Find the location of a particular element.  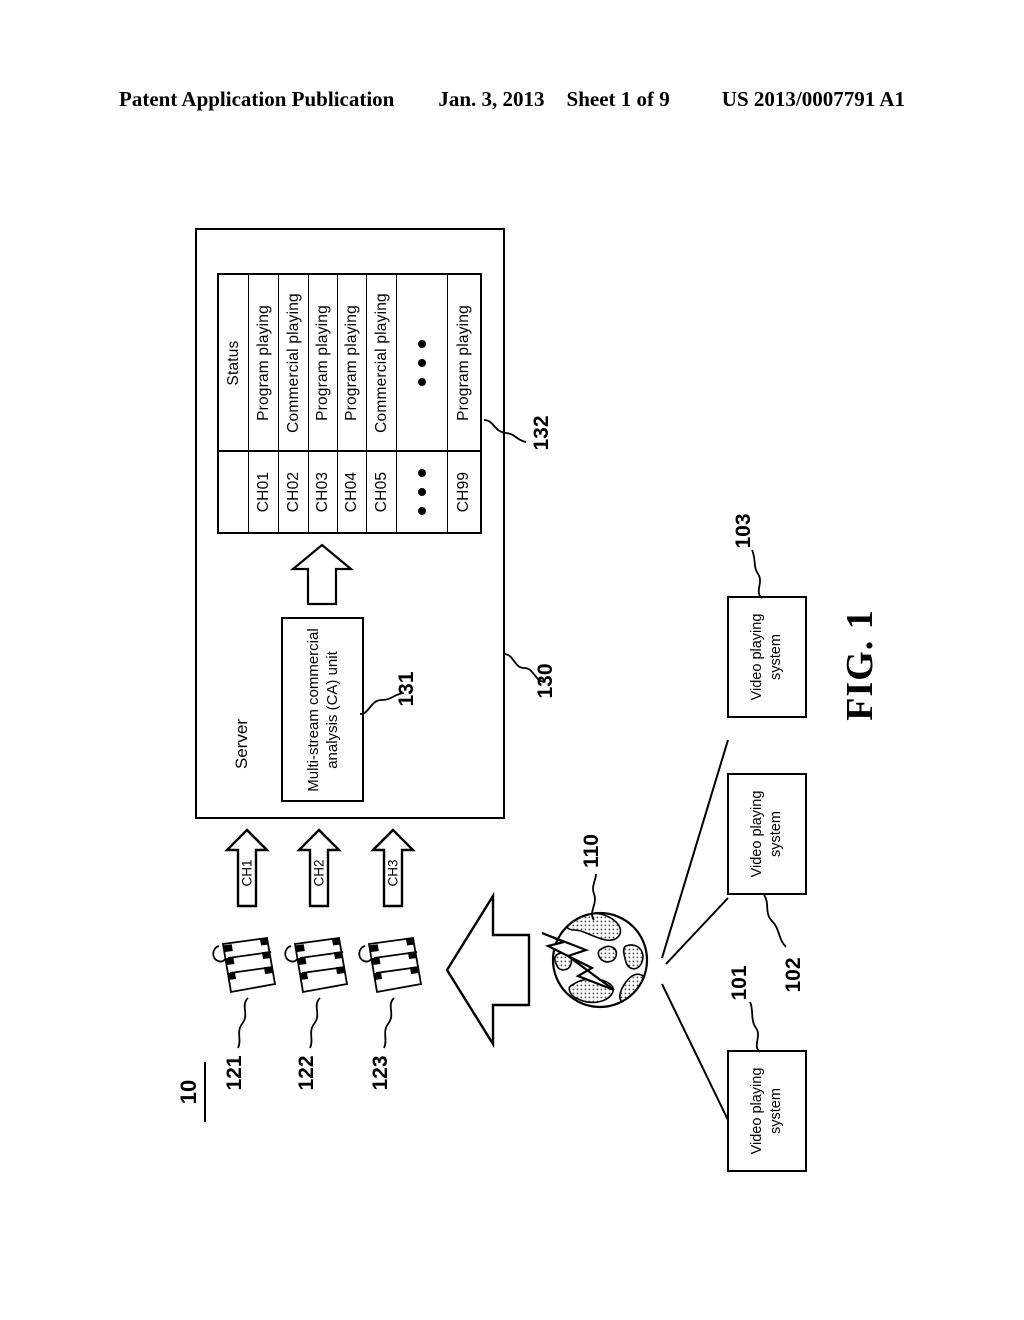

ref-number-130: 130 is located at coordinates (545, 681).